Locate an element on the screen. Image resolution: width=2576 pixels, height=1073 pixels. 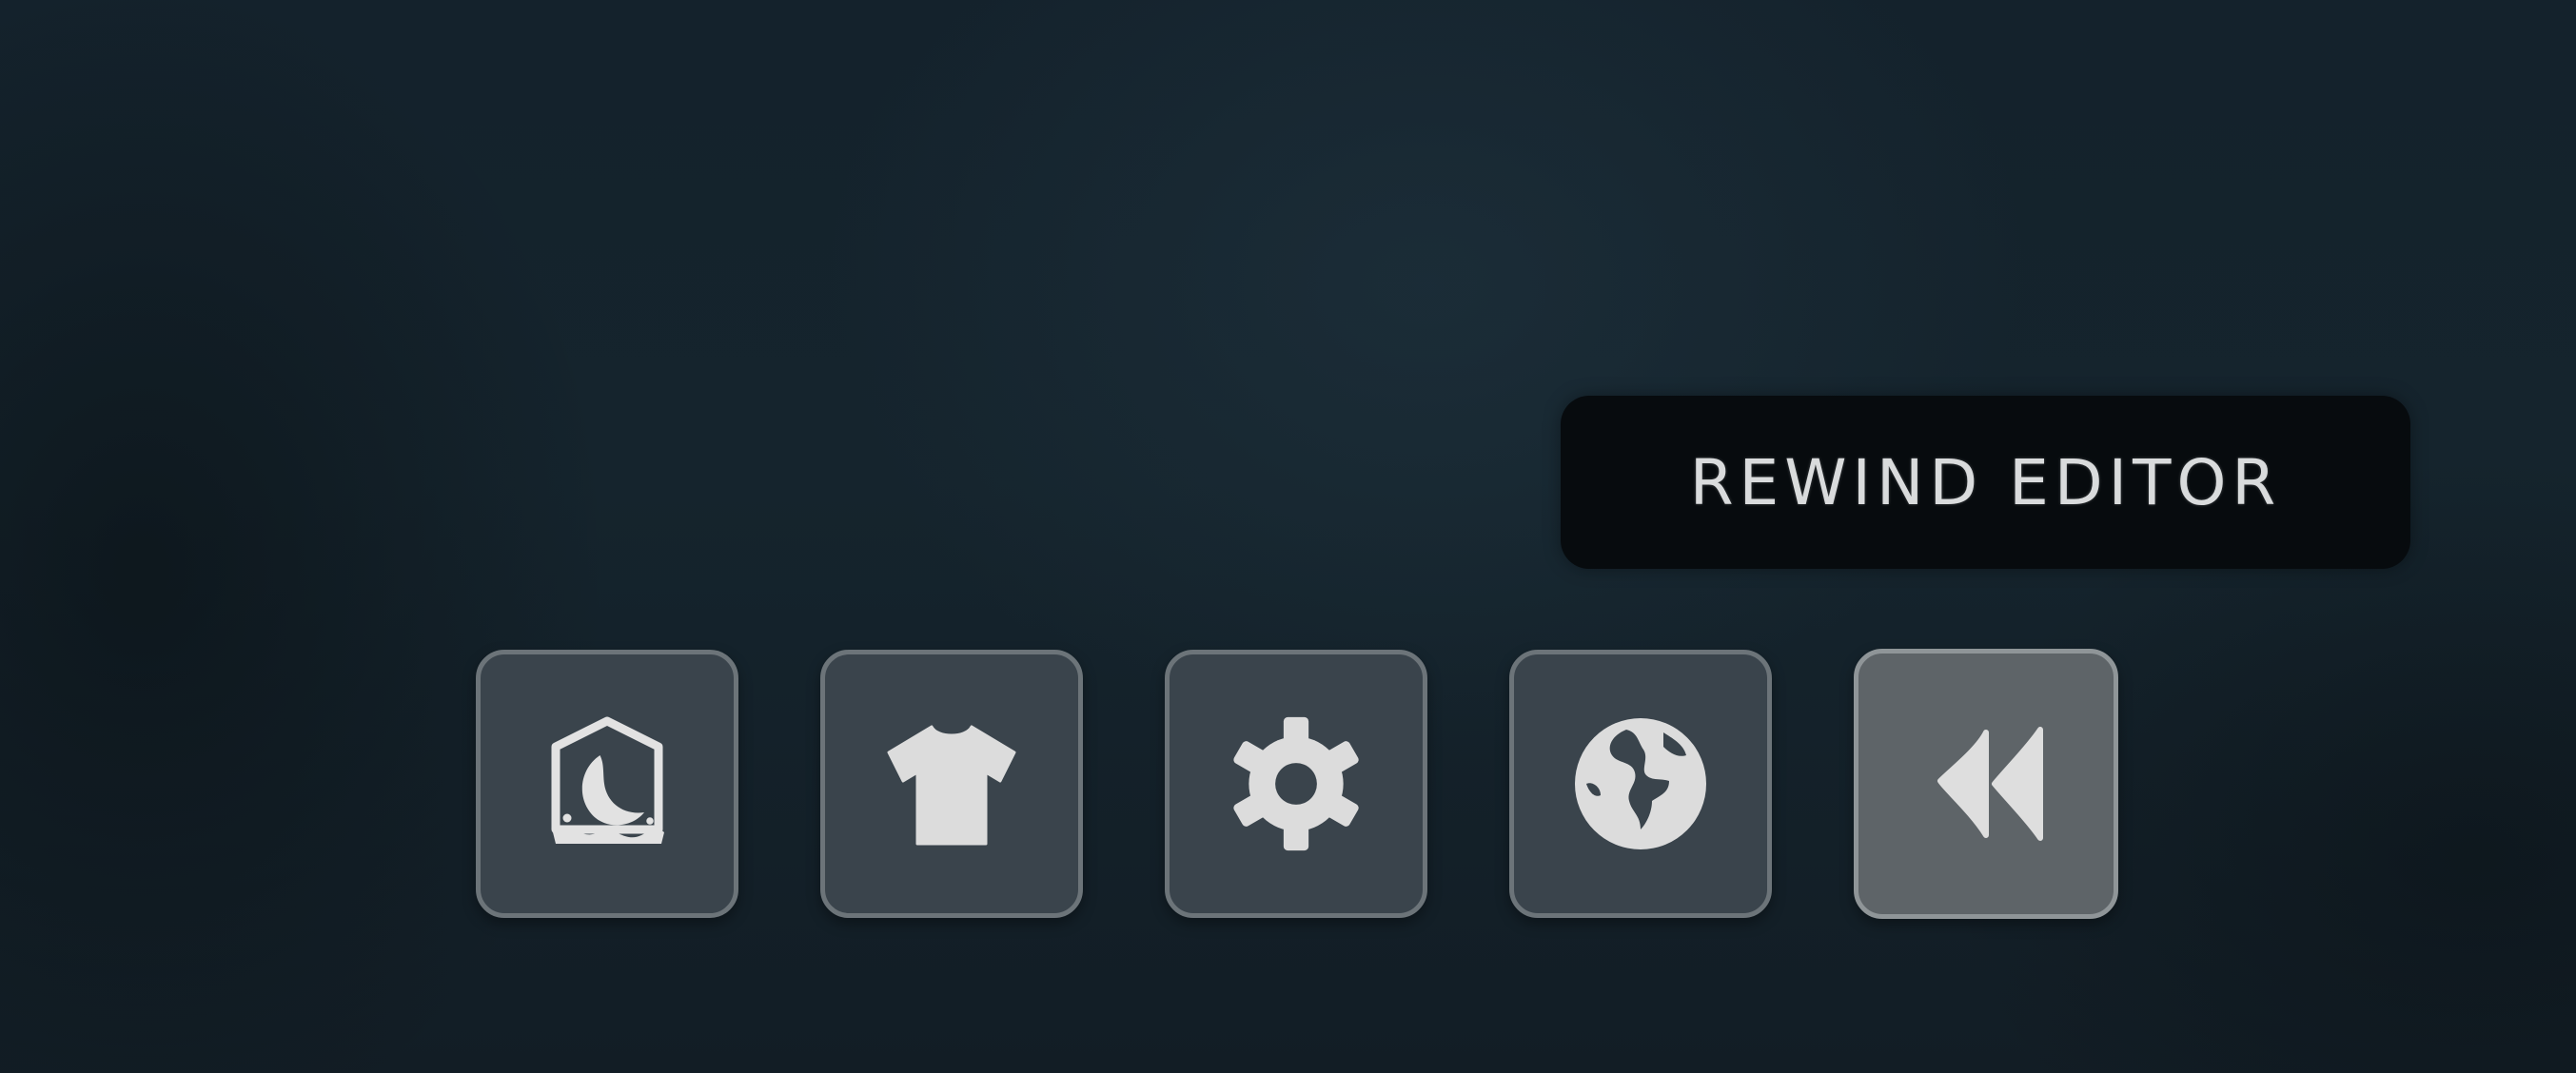
hotbar-slot-world is located at coordinates (1640, 784).